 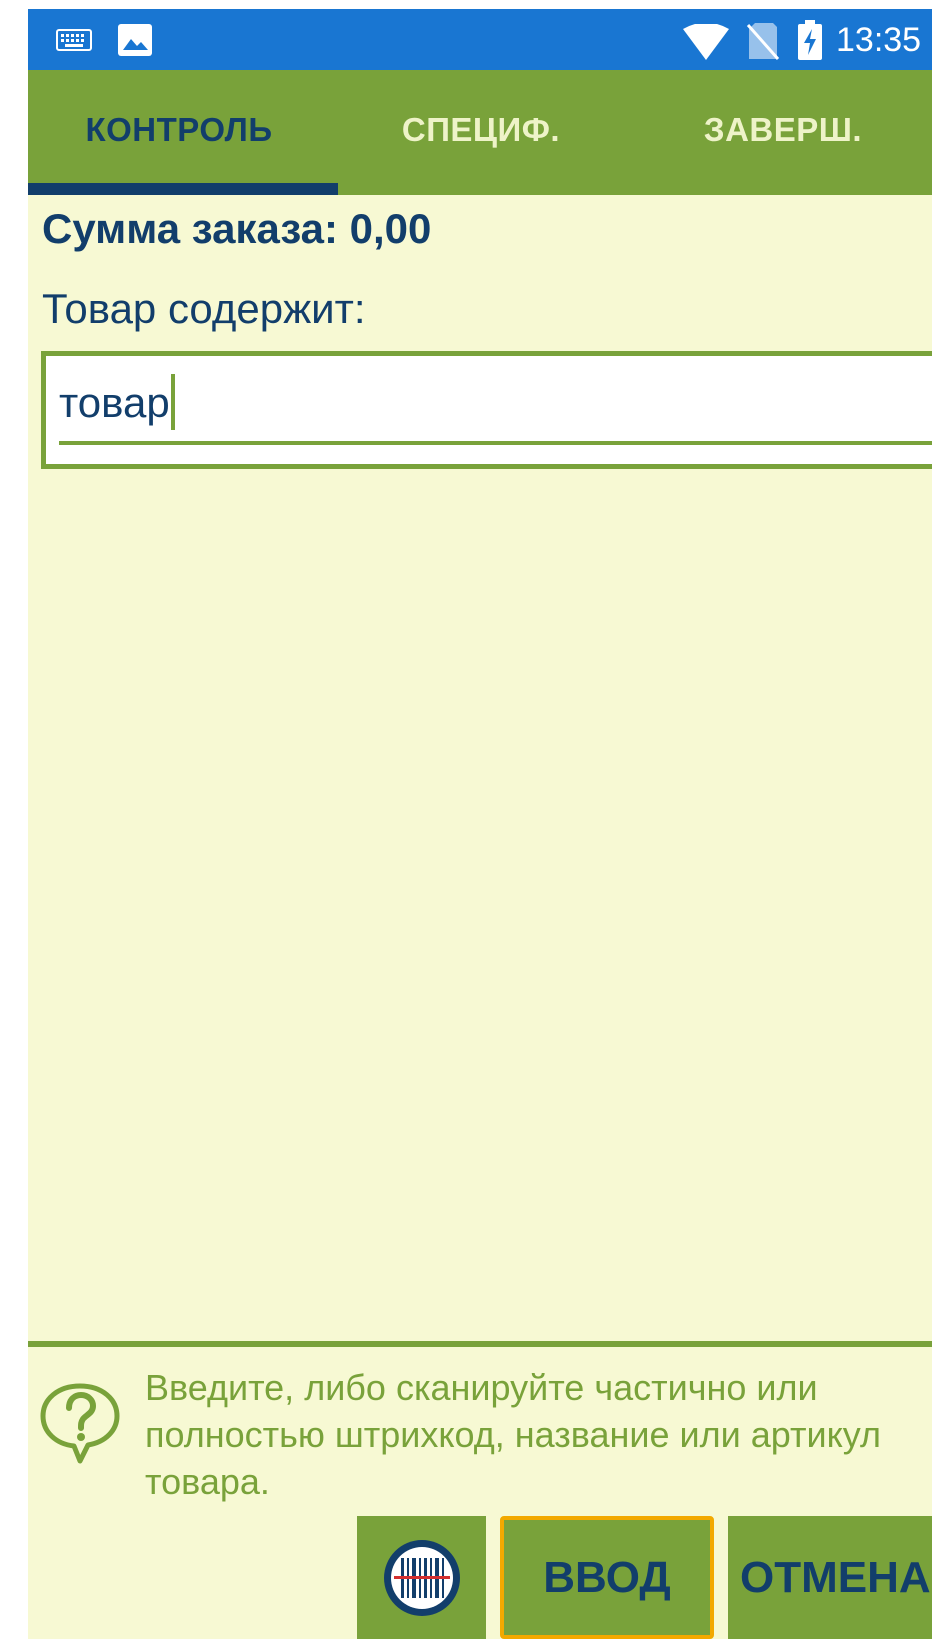 What do you see at coordinates (480, 1344) in the screenshot?
I see `divider` at bounding box center [480, 1344].